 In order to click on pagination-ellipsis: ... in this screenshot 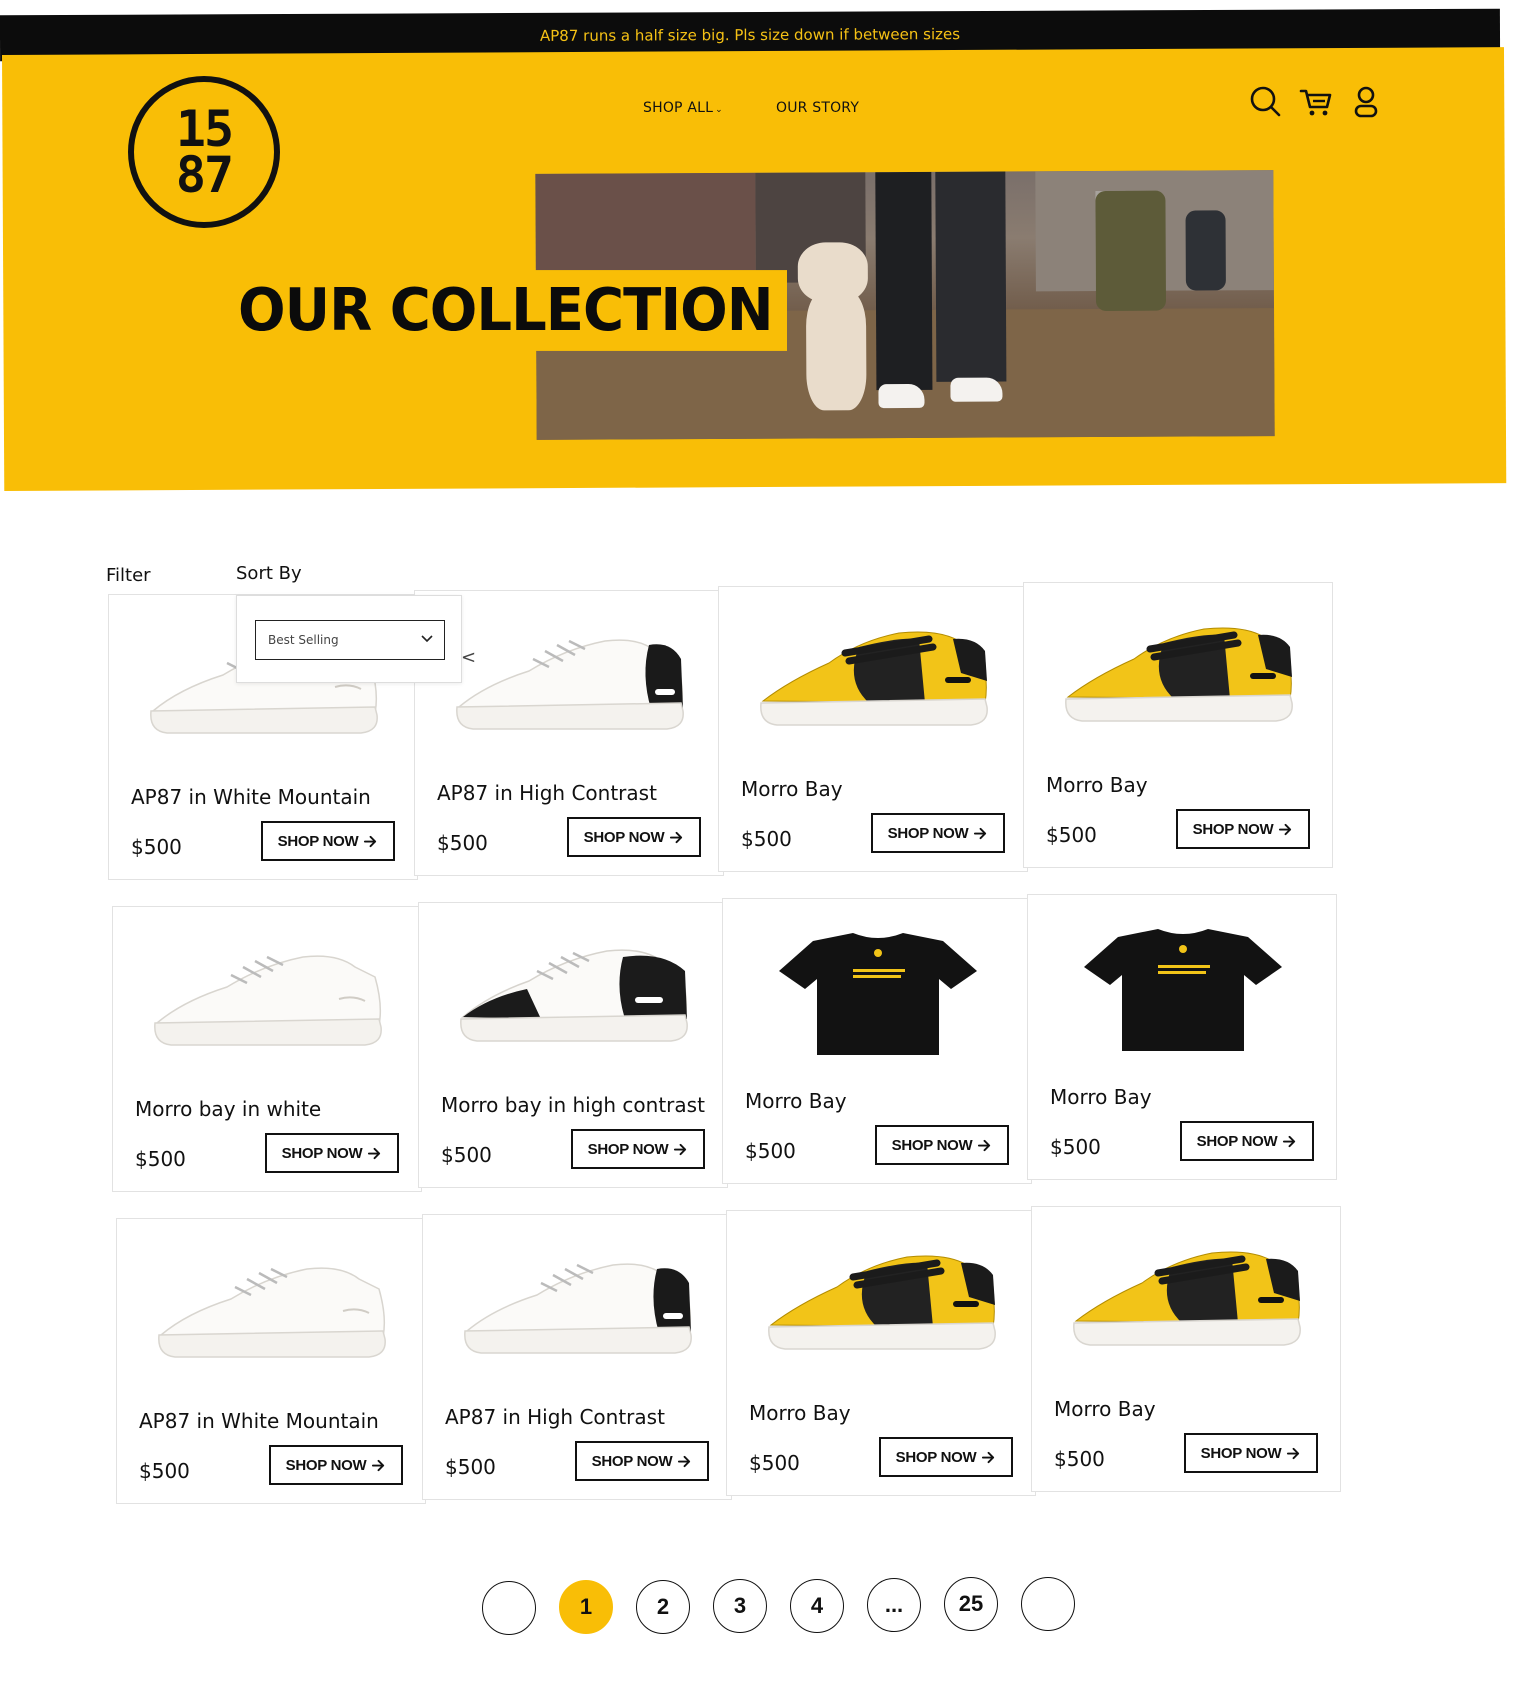, I will do `click(894, 1605)`.